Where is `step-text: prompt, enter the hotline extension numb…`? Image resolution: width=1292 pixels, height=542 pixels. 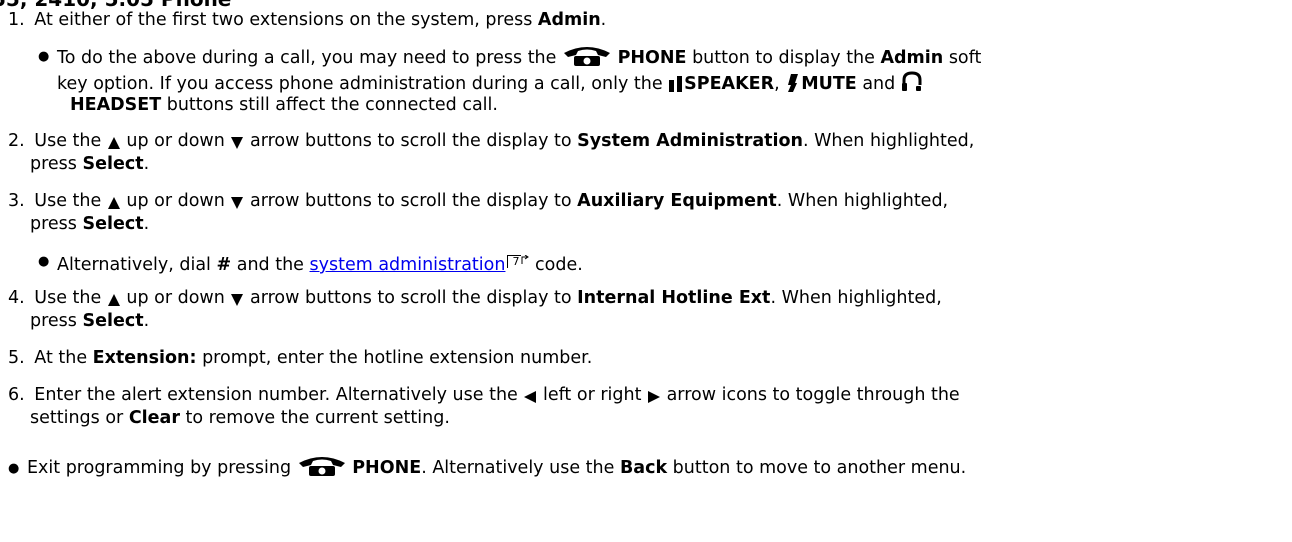 step-text: prompt, enter the hotline extension numb… is located at coordinates (394, 358).